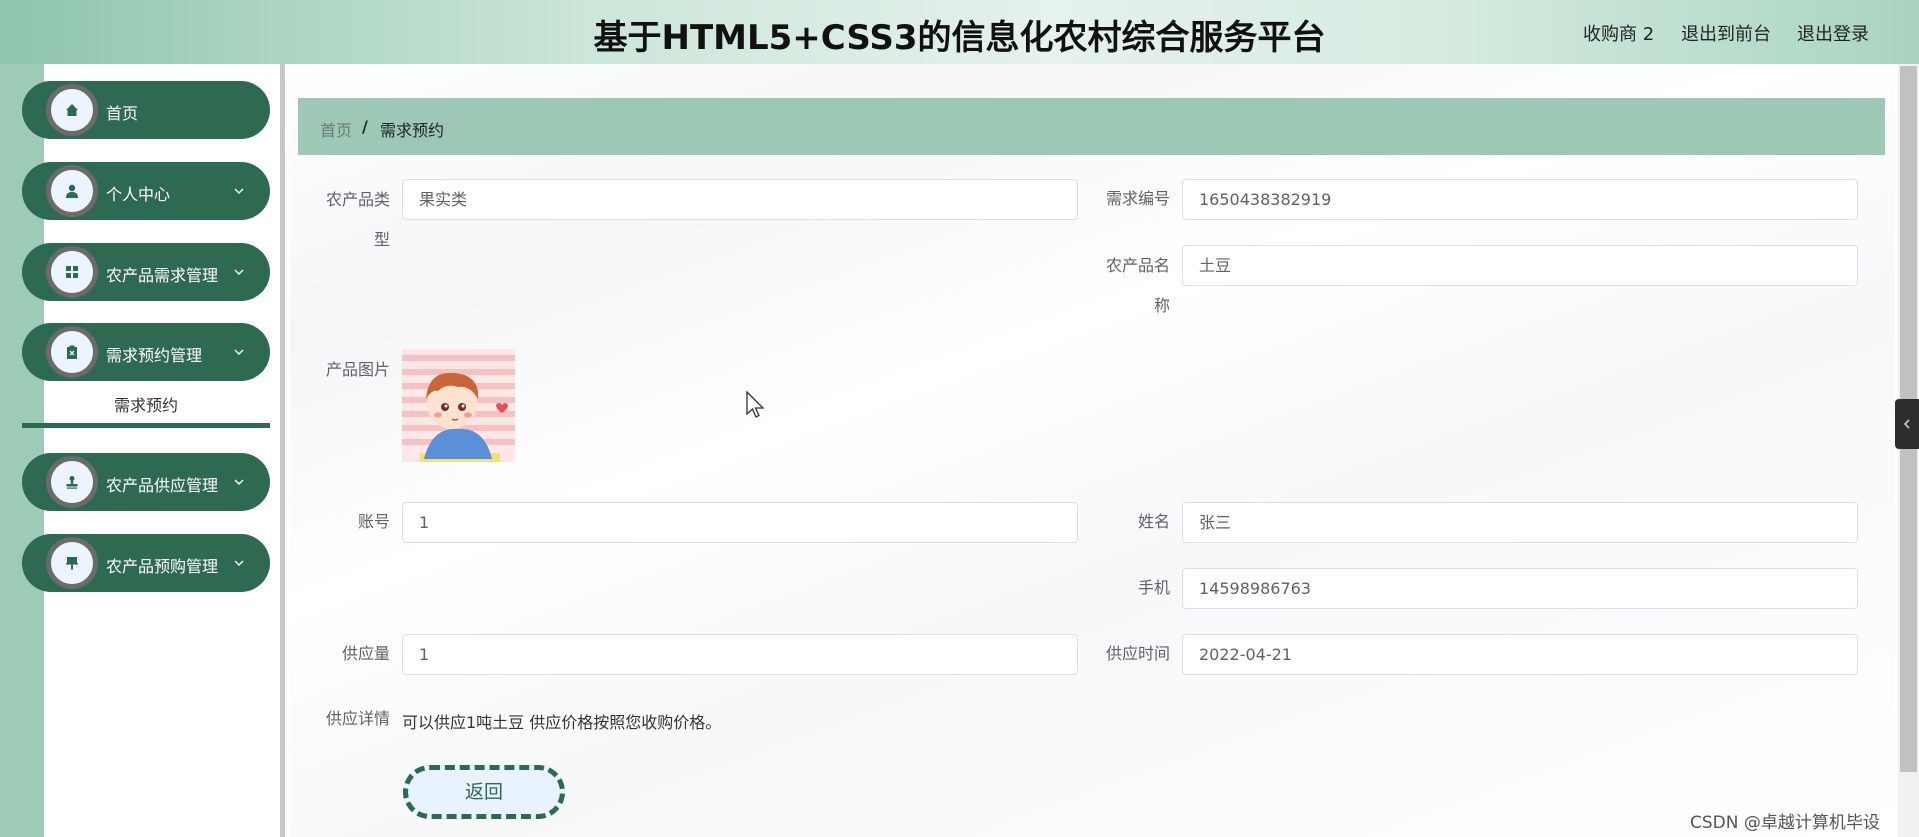 The width and height of the screenshot is (1919, 837). I want to click on sidebar-subitem-demand-reservation: 需求预约, so click(146, 408).